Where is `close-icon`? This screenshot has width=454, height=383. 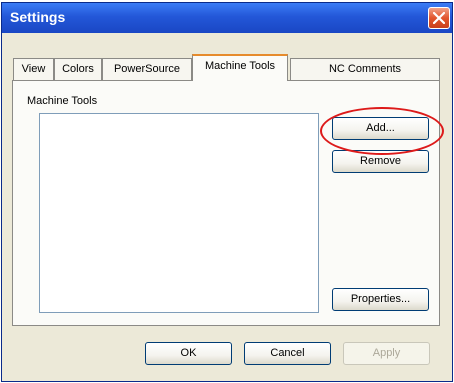 close-icon is located at coordinates (439, 18).